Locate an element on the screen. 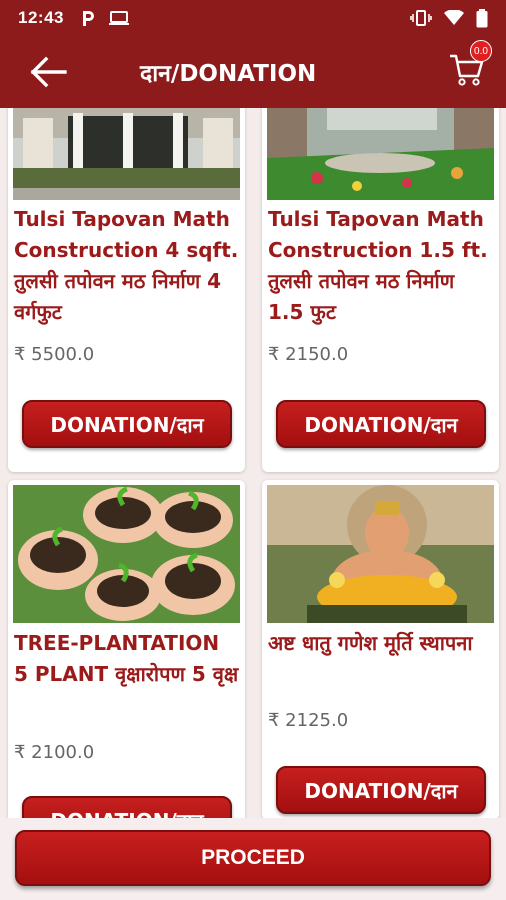 This screenshot has height=900, width=506. temple-gate-image is located at coordinates (126, 154).